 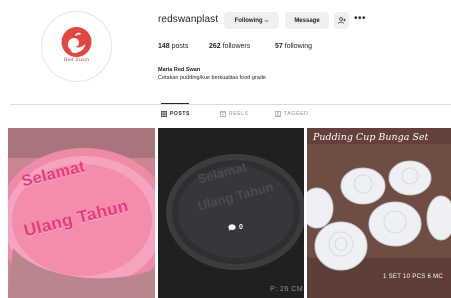 What do you see at coordinates (223, 114) in the screenshot?
I see `reels-icon` at bounding box center [223, 114].